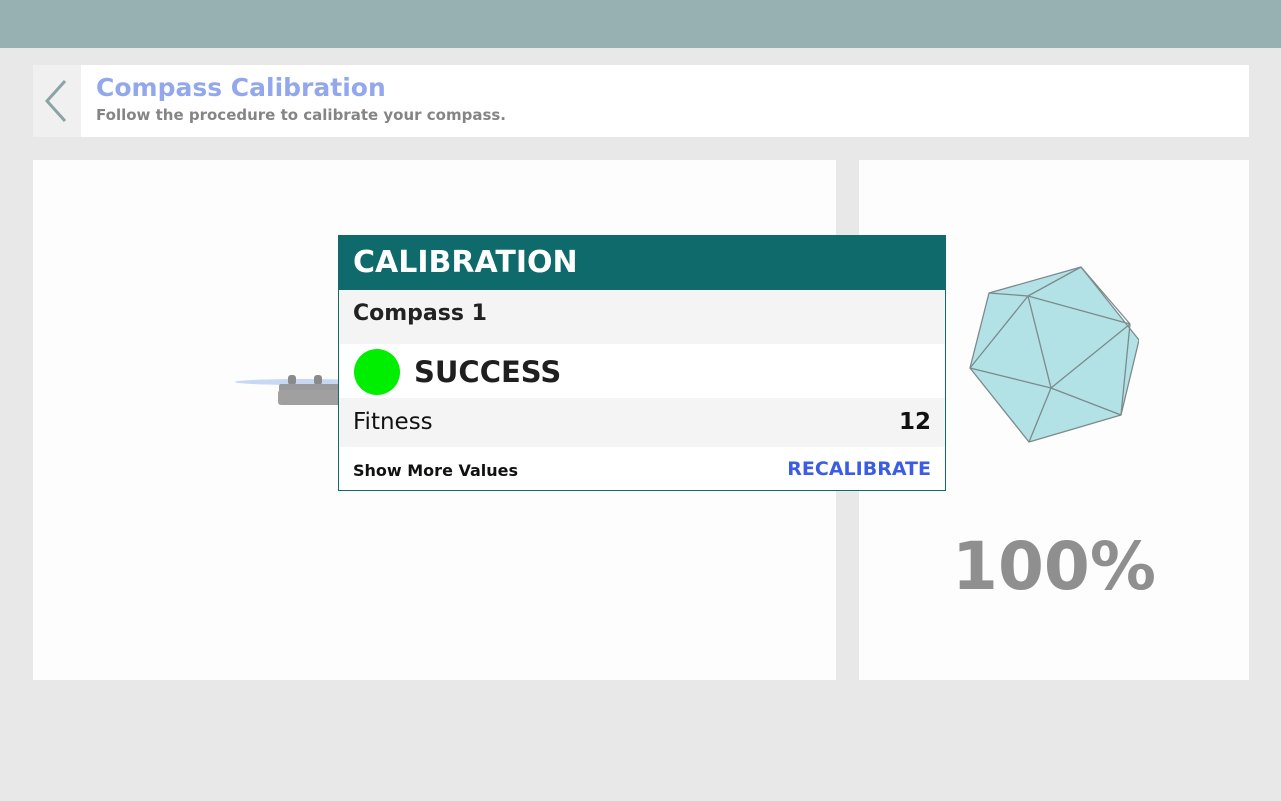 This screenshot has width=1281, height=801. I want to click on dialog-title: CALIBRATION, so click(642, 263).